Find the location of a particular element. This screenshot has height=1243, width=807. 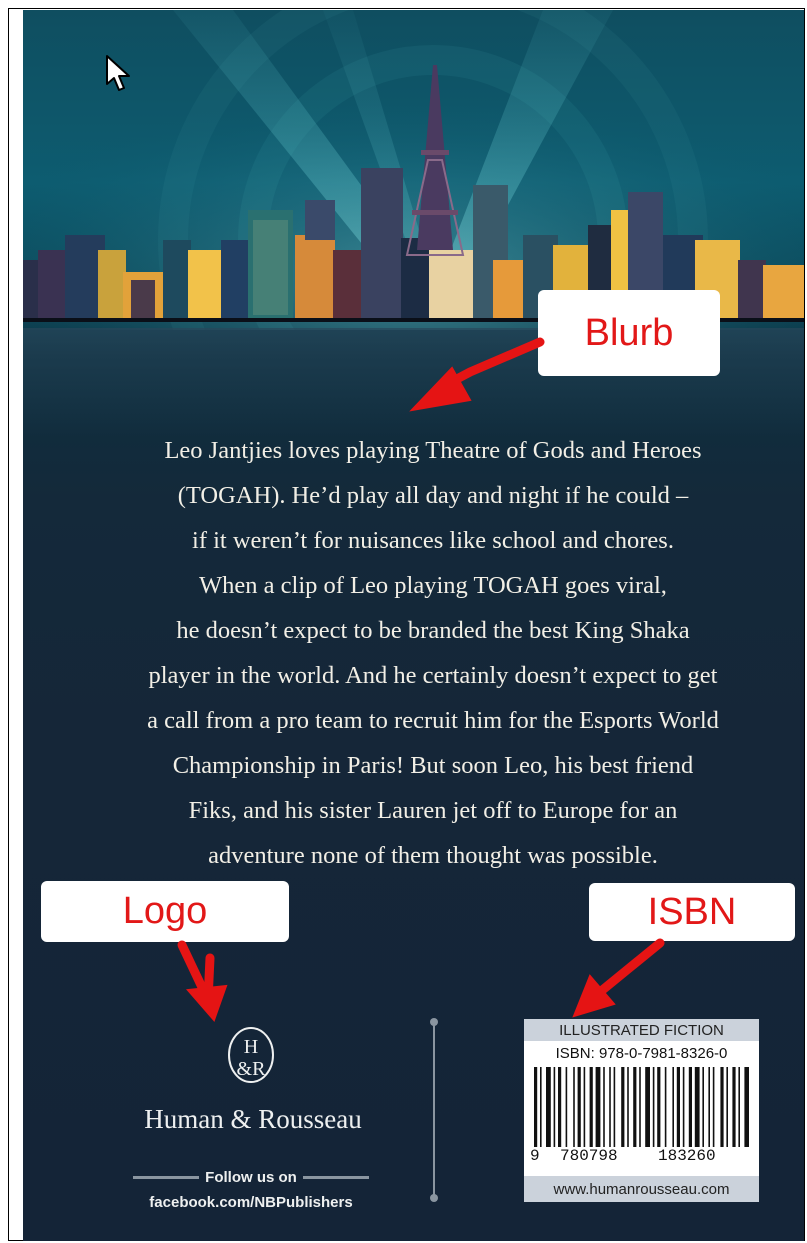

barcode-digits: 9 780798 183260 is located at coordinates (642, 1158).